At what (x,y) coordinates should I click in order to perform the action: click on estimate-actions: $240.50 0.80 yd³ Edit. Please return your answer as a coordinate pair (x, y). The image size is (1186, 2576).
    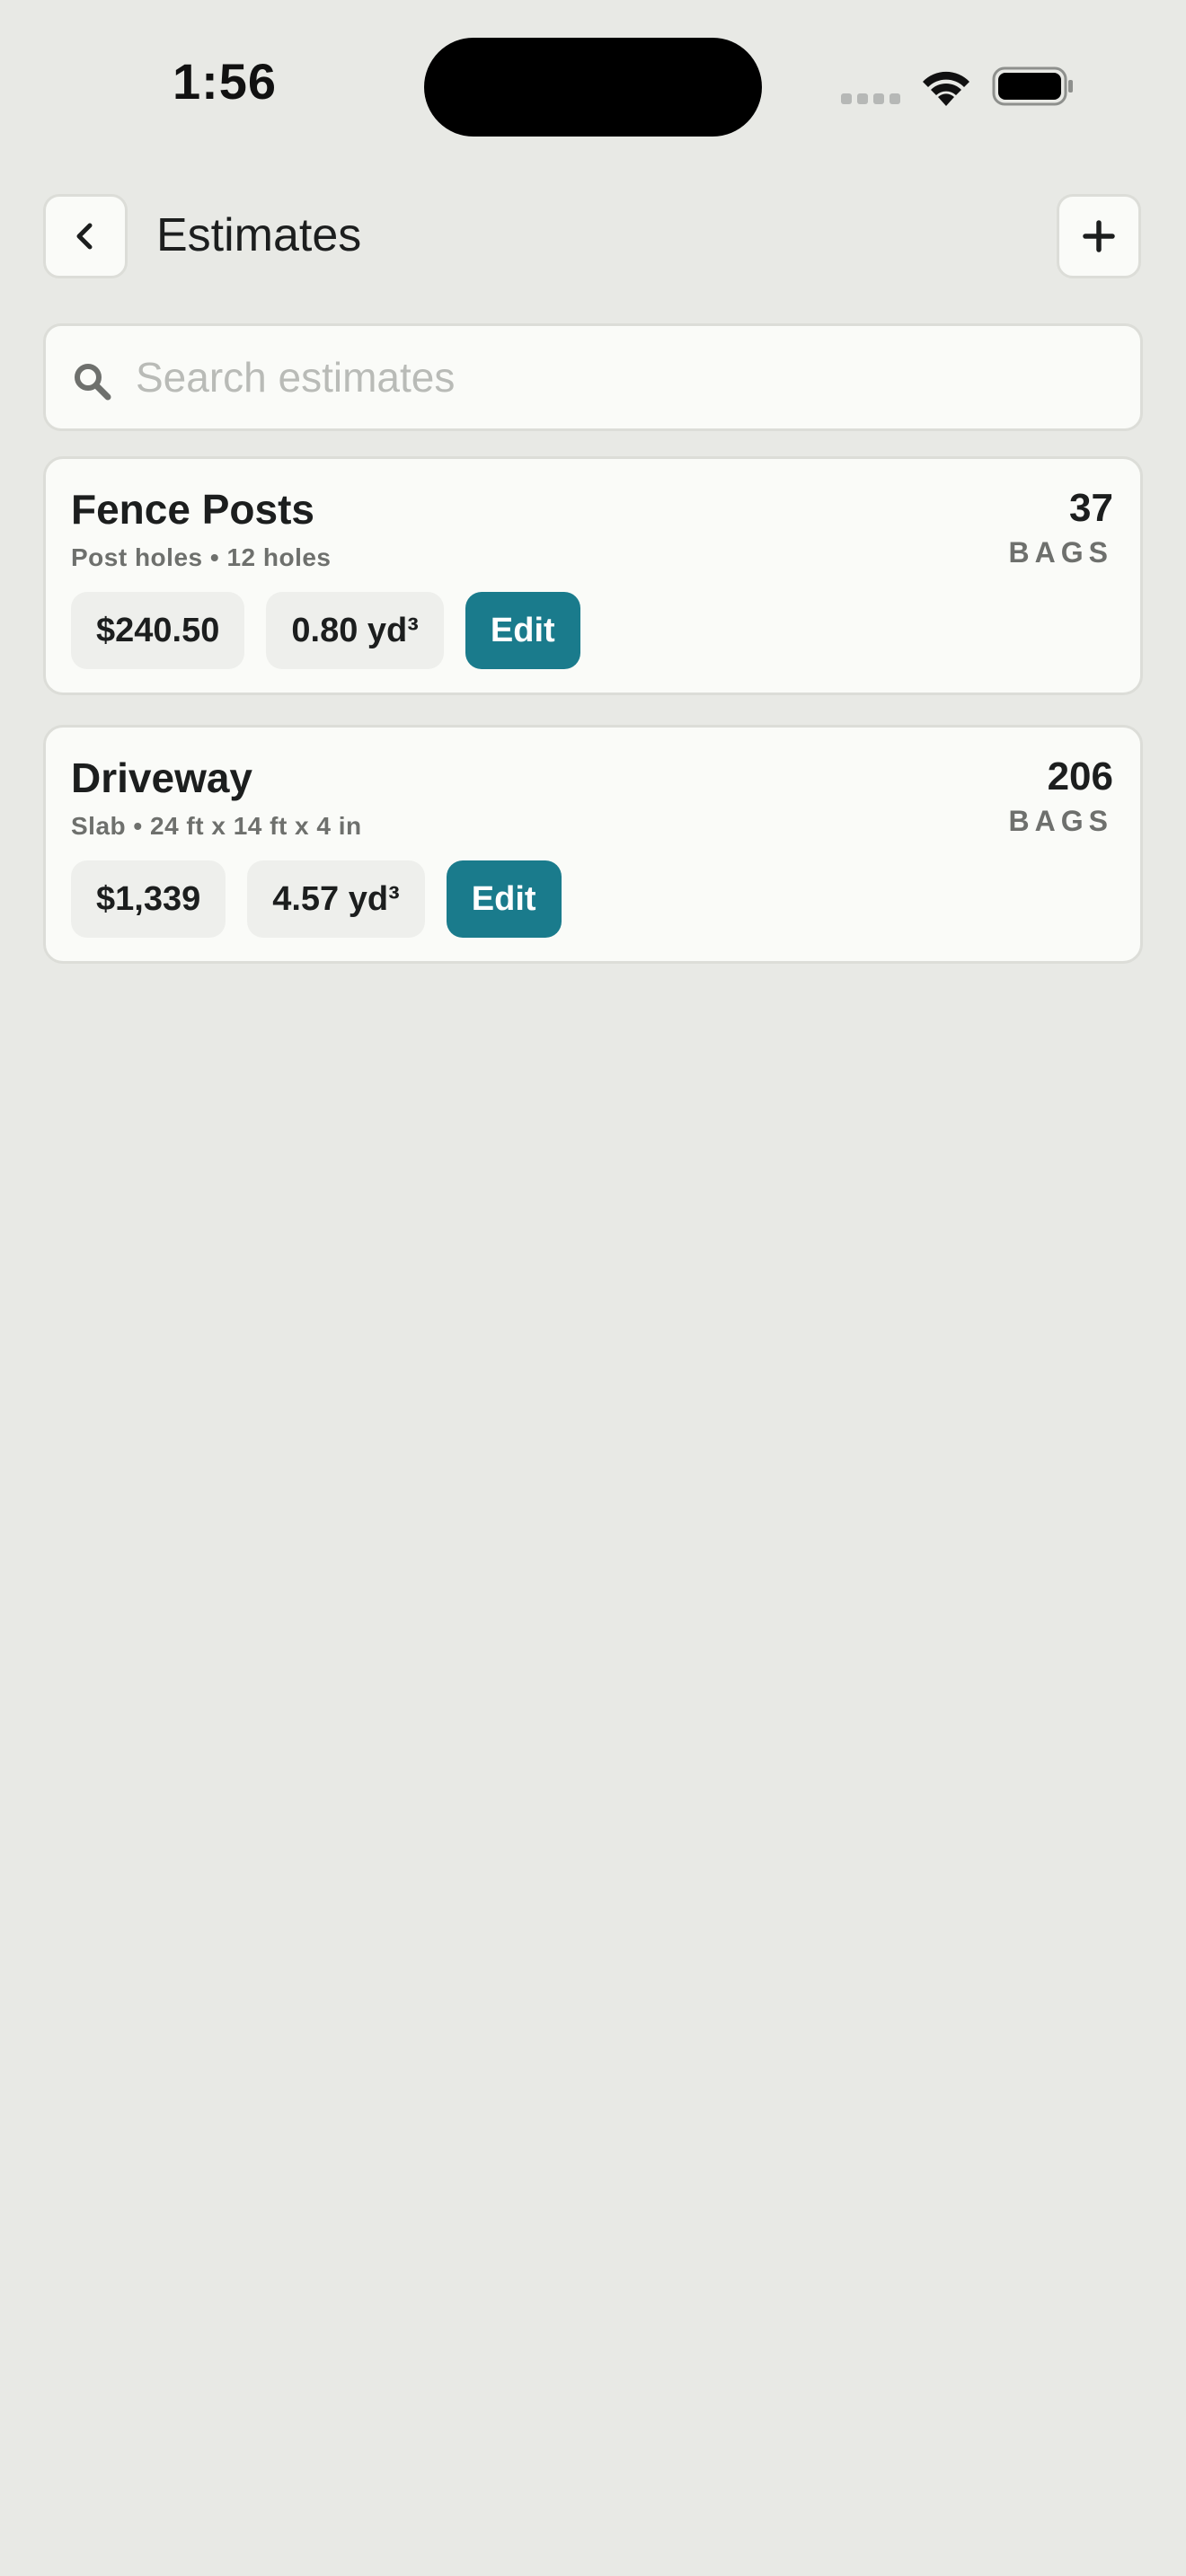
    Looking at the image, I should click on (325, 630).